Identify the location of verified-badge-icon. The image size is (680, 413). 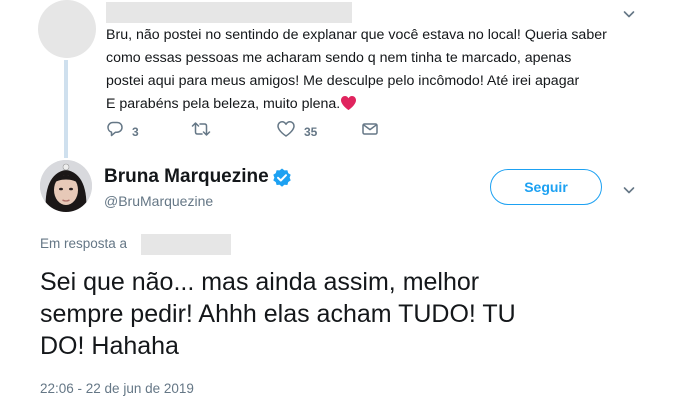
(282, 178).